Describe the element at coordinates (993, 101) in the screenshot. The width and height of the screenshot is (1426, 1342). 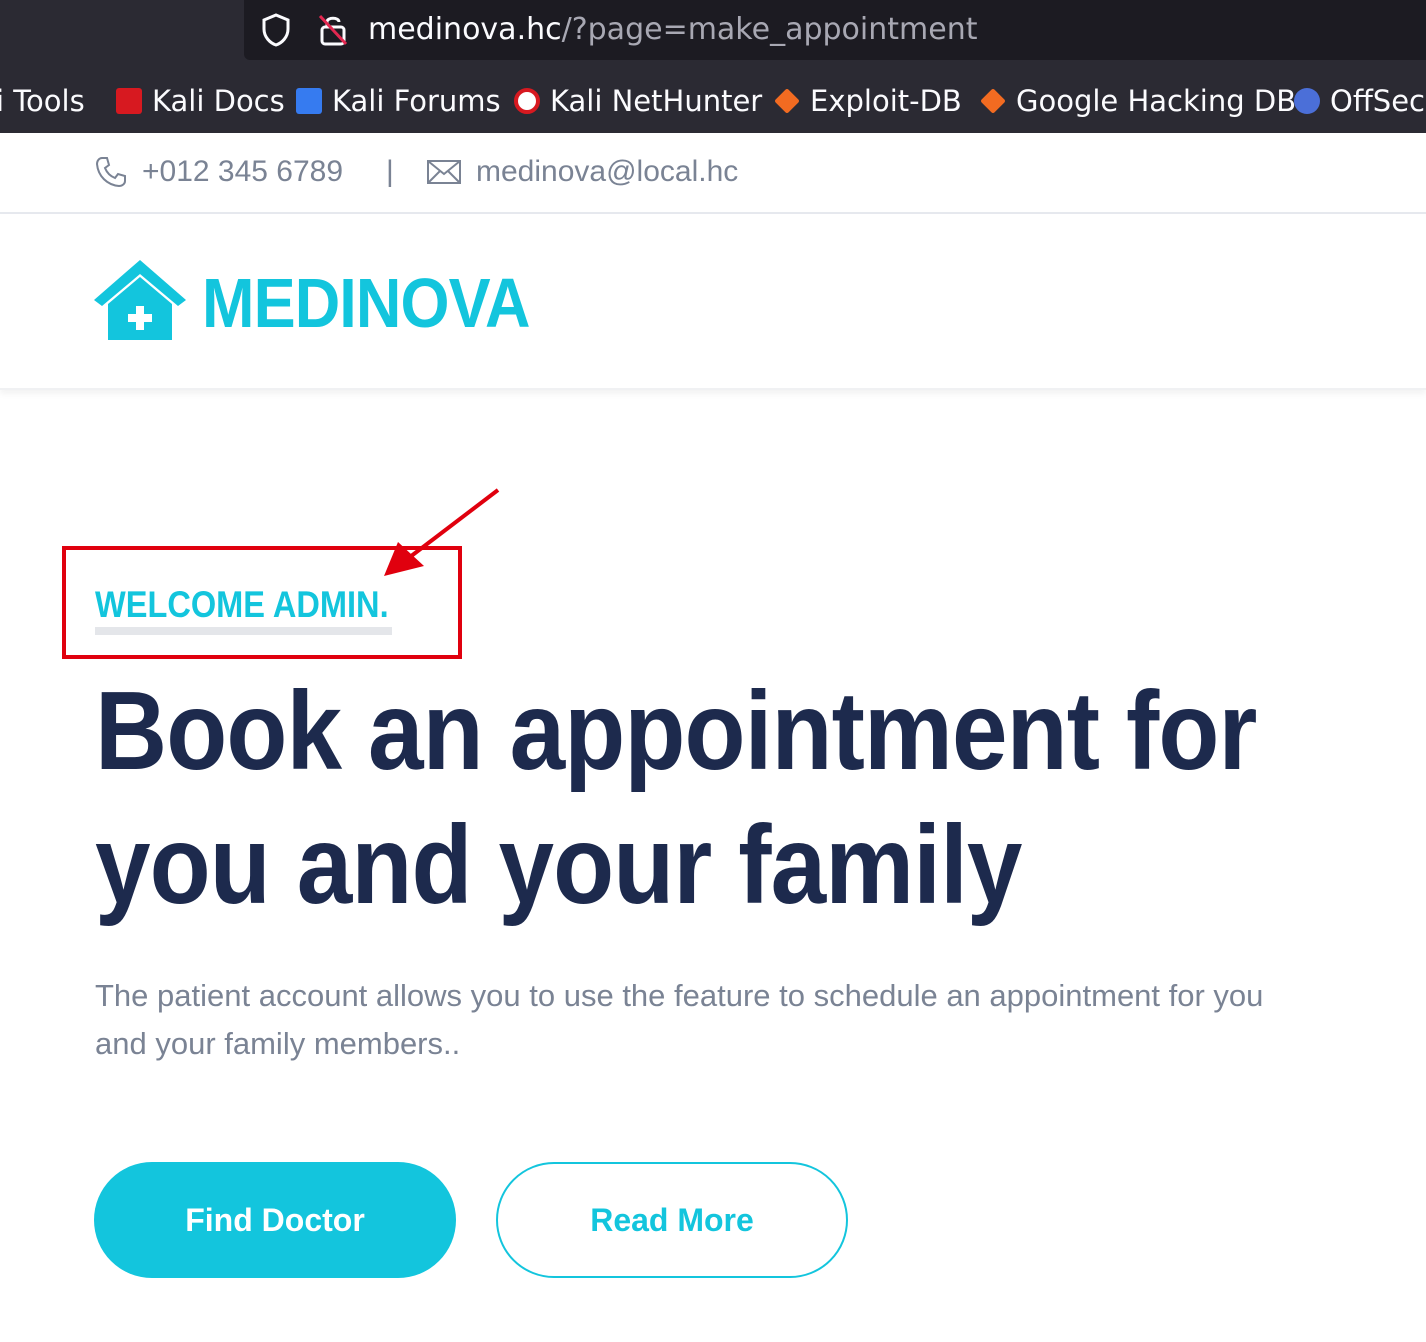
I see `ghdb-icon` at that location.